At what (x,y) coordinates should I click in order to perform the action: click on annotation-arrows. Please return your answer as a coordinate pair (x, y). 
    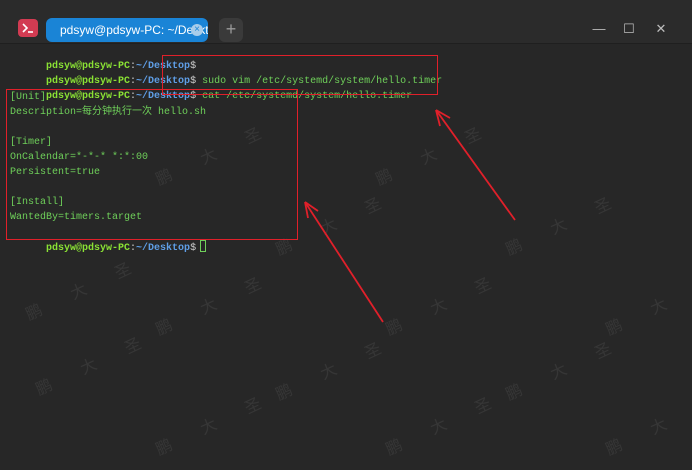
    Looking at the image, I should click on (410, 216).